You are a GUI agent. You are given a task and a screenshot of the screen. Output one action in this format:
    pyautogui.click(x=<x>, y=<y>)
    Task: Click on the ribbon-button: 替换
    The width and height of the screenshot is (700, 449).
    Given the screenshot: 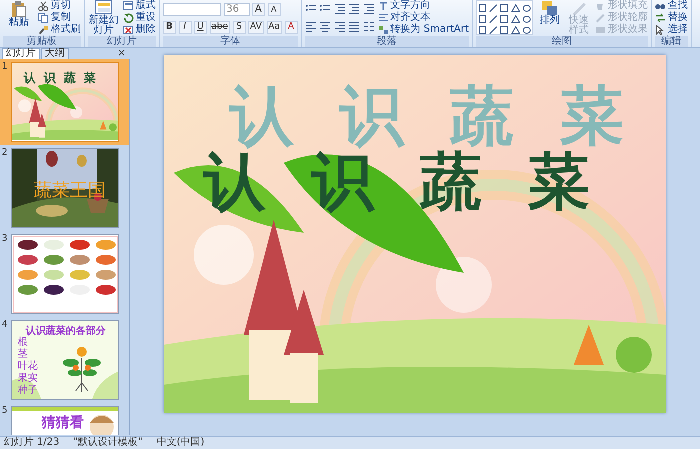 What is the action you would take?
    pyautogui.click(x=671, y=18)
    